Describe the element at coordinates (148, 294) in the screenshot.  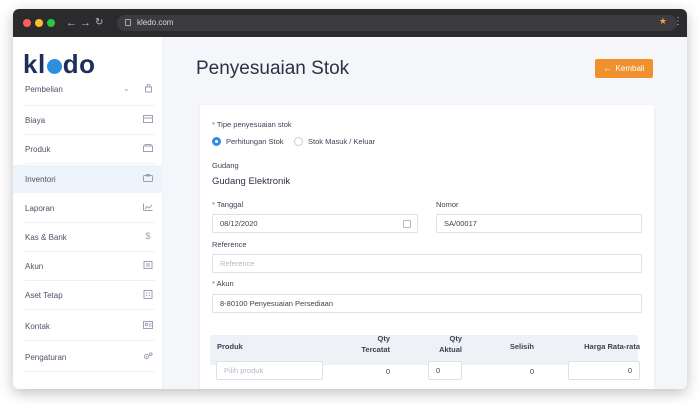
I see `building-icon` at that location.